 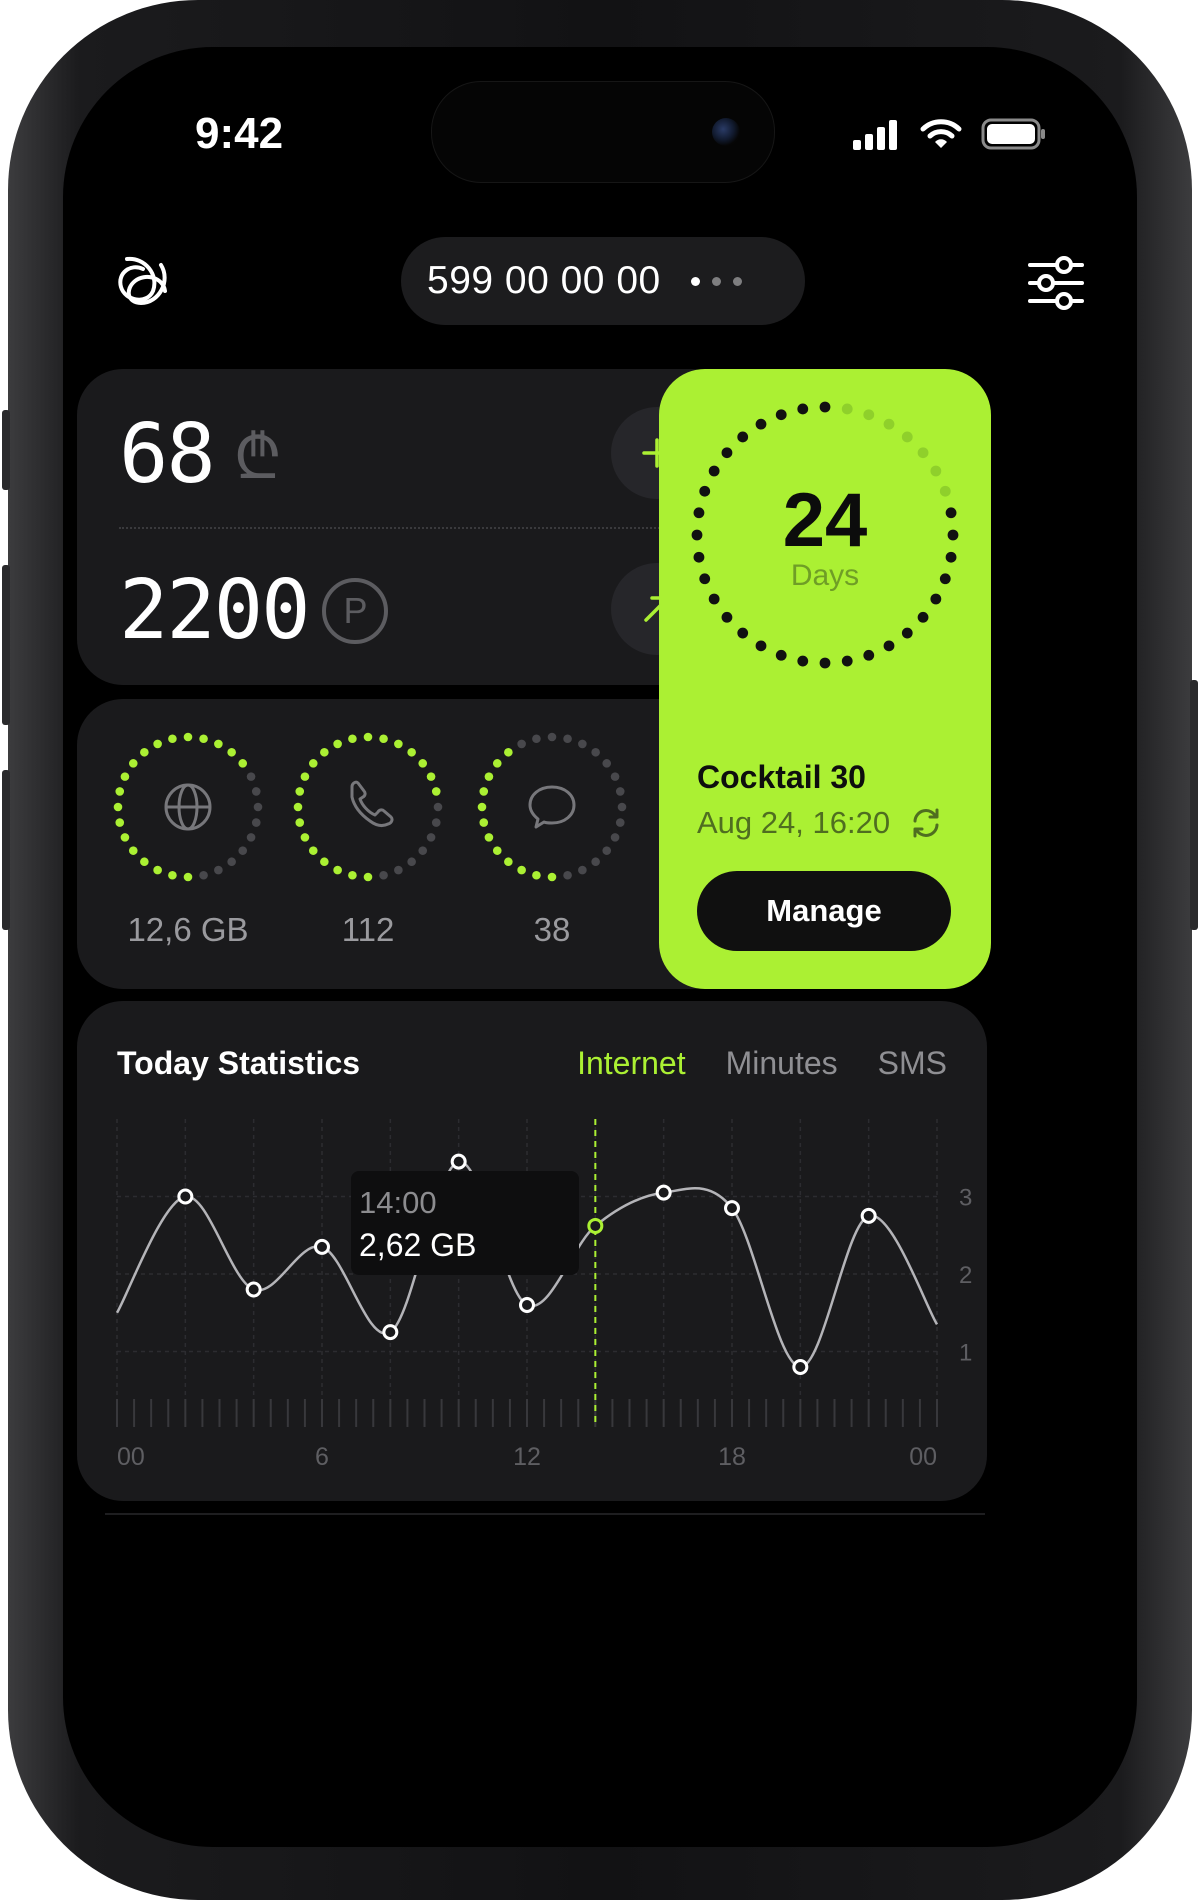 I want to click on minutes-usage-value: 112, so click(x=368, y=929).